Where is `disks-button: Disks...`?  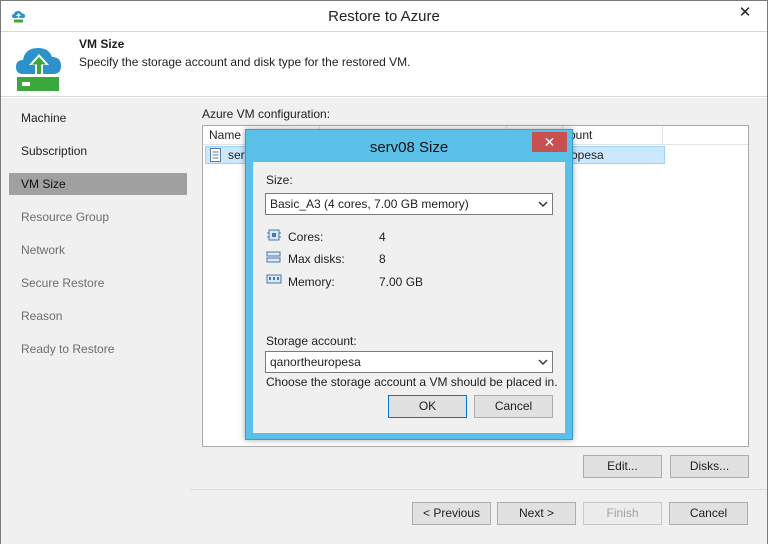 disks-button: Disks... is located at coordinates (709, 466).